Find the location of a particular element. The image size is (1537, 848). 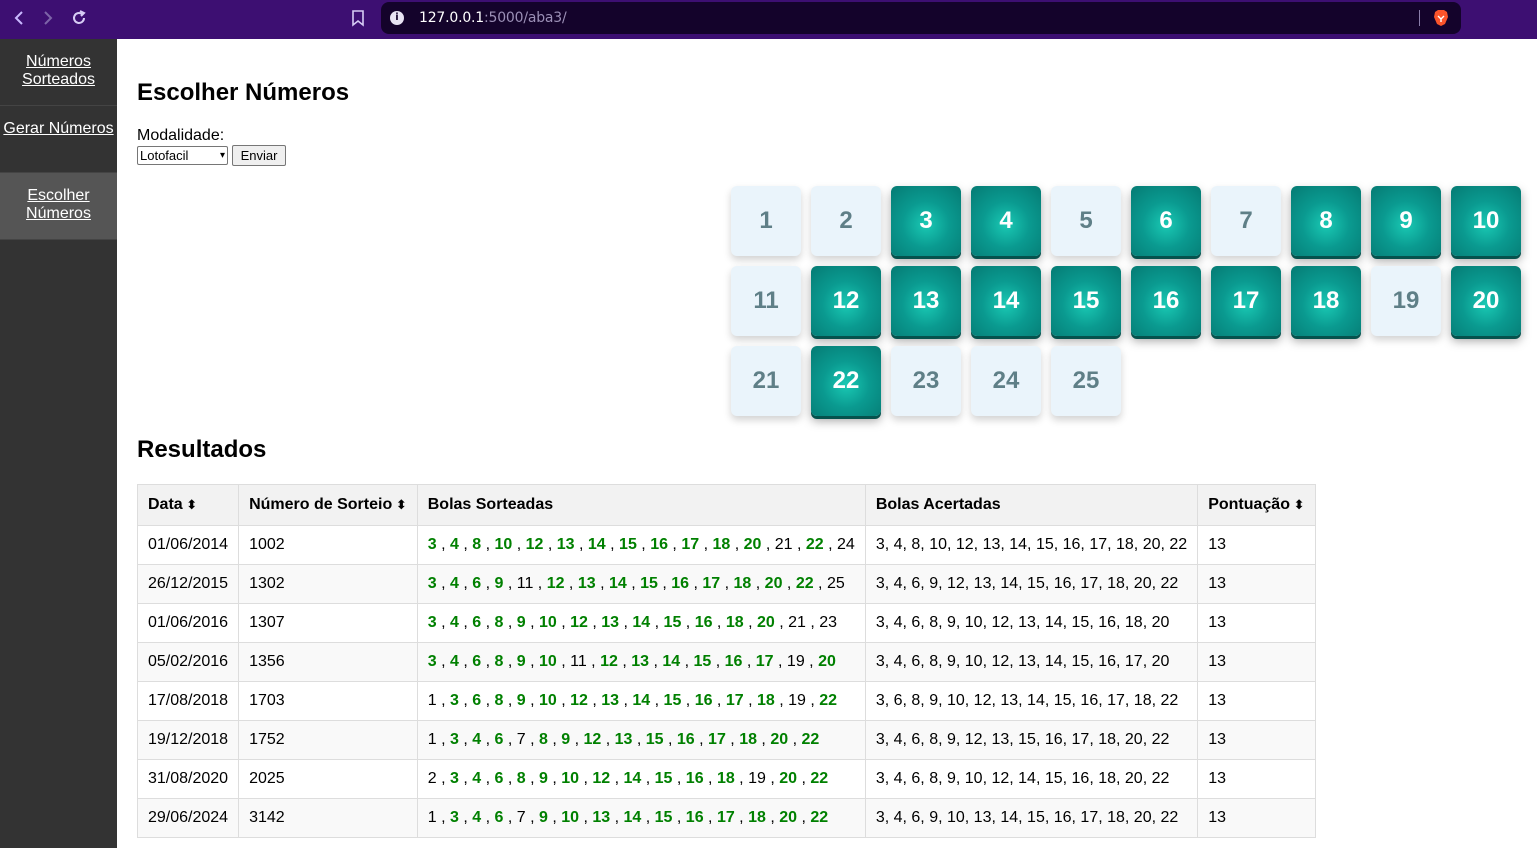

number-ball-24: 24 is located at coordinates (1006, 381).